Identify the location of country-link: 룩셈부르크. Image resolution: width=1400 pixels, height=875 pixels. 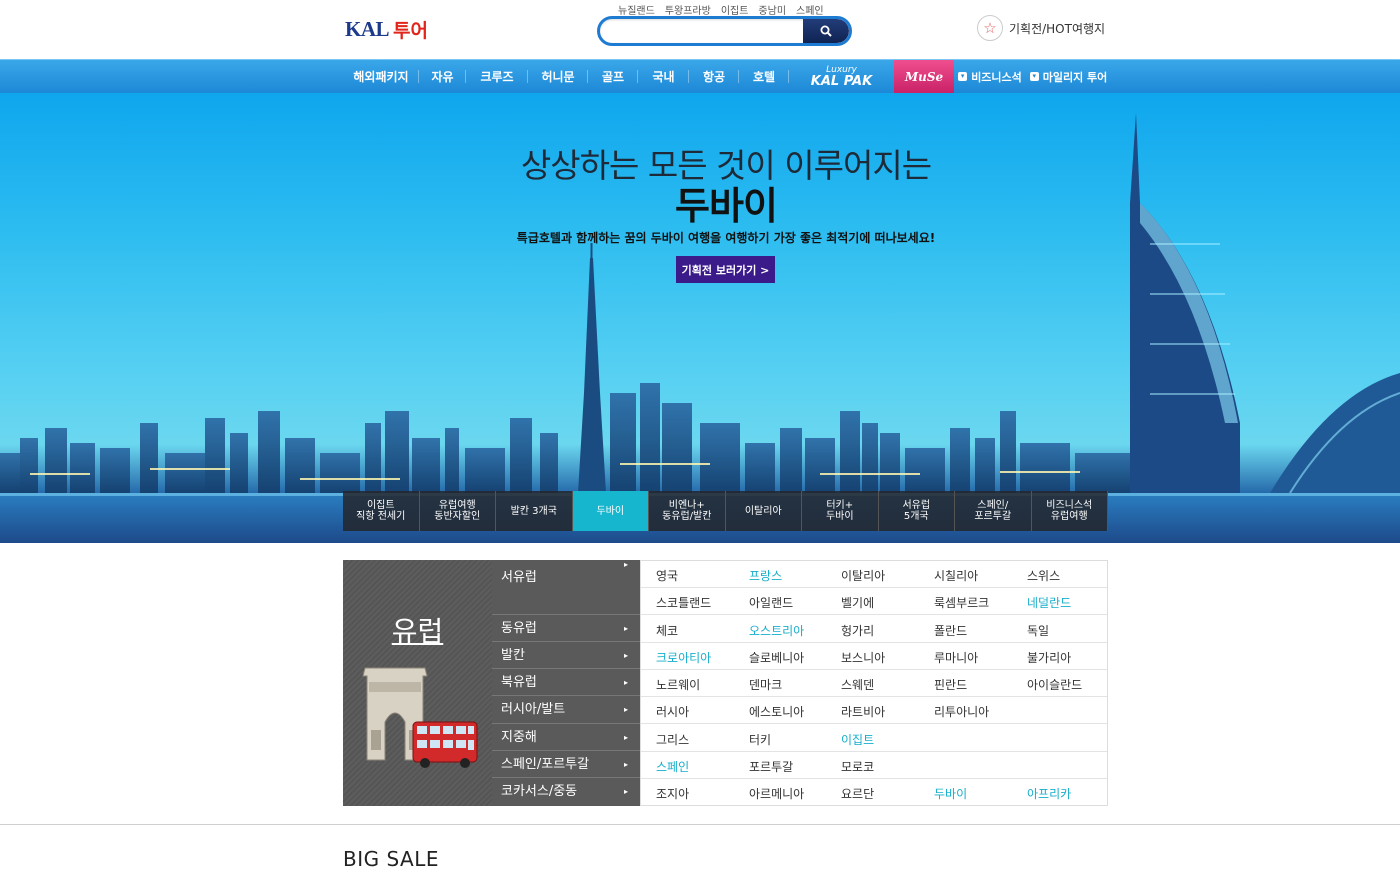
(961, 602).